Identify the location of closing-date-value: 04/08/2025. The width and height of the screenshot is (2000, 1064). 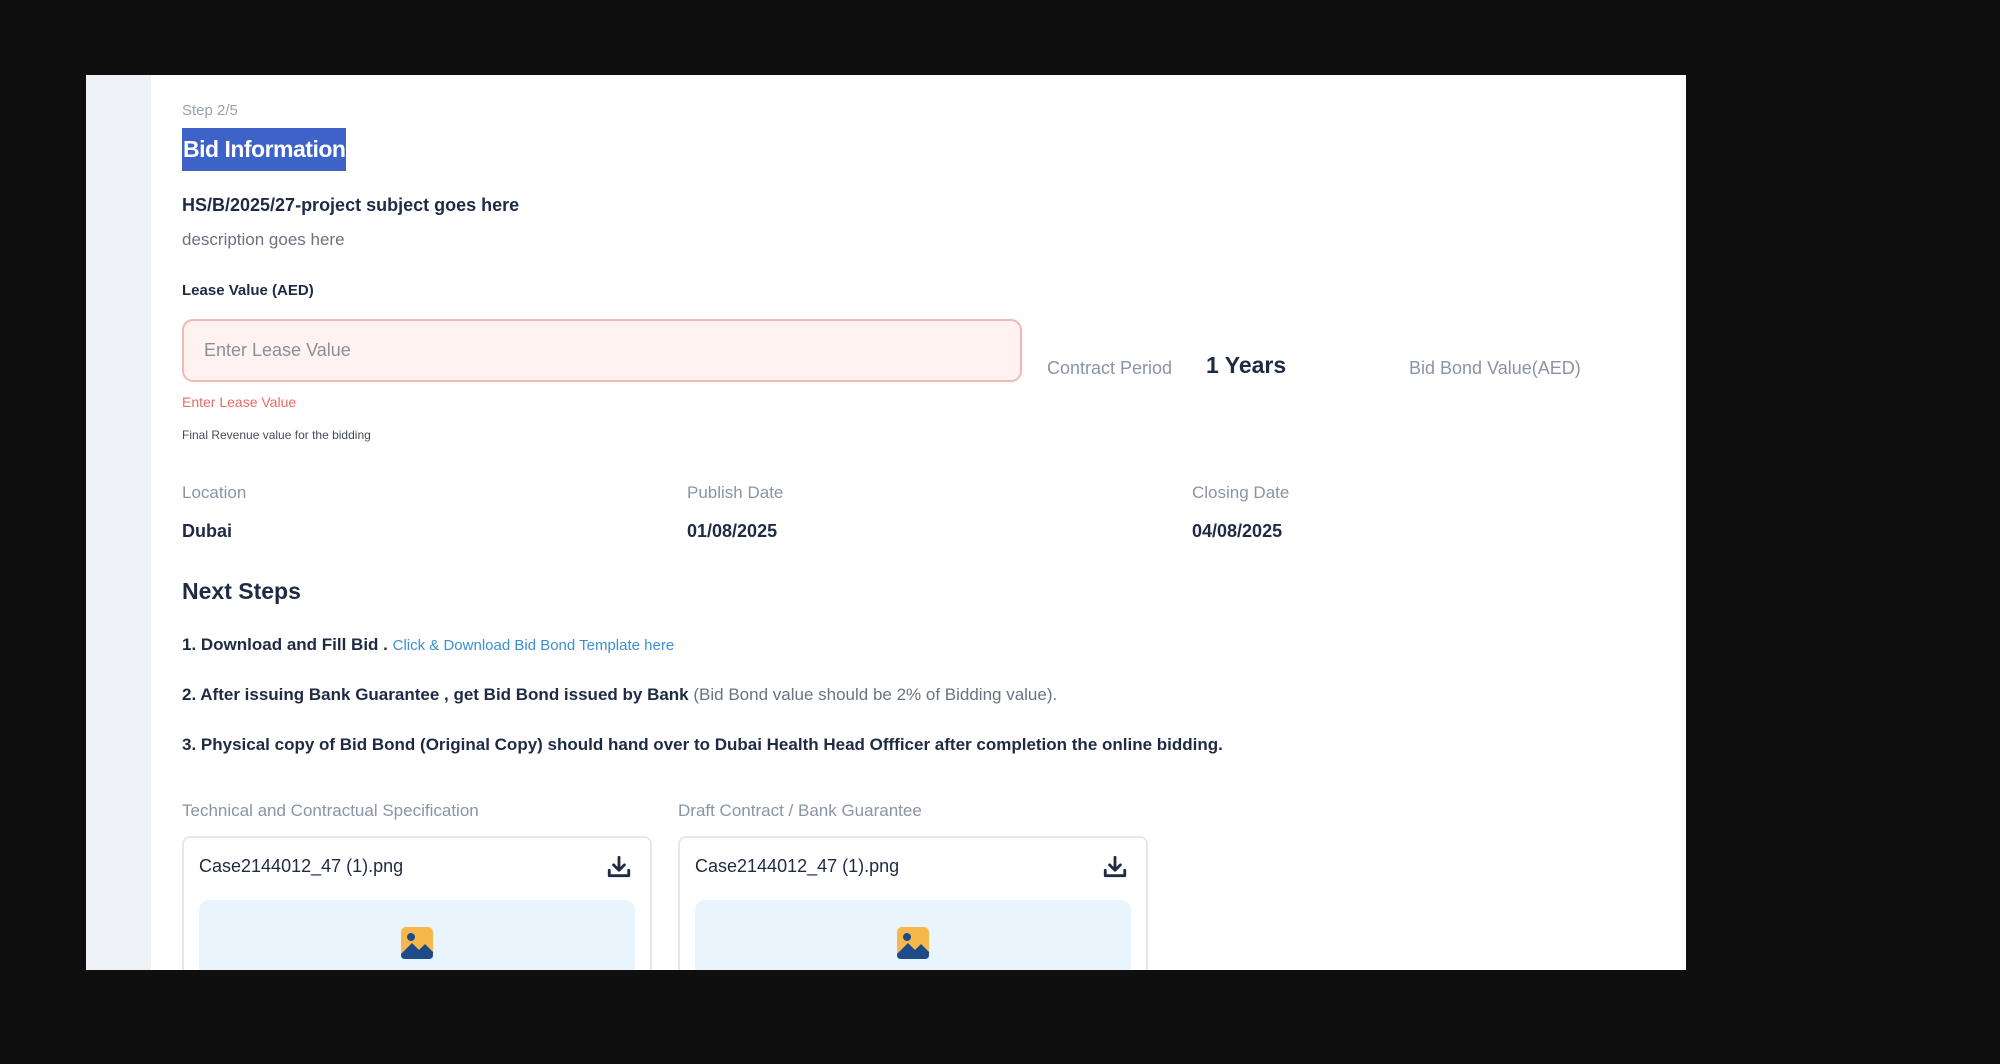
(1237, 531).